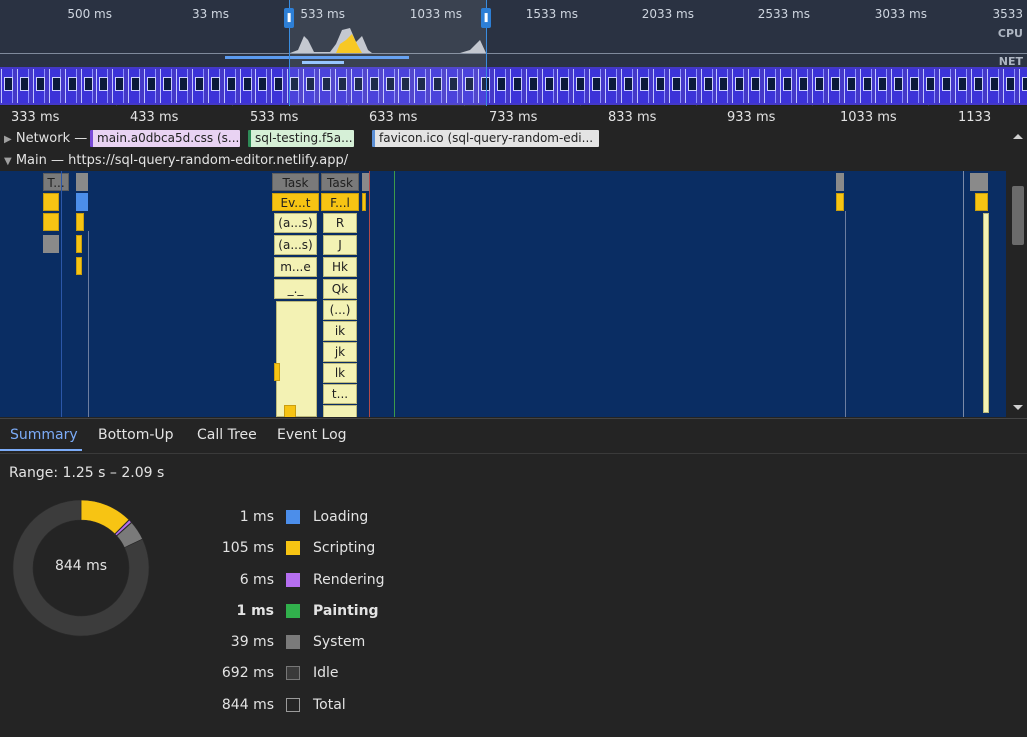 The image size is (1027, 737). Describe the element at coordinates (340, 267) in the screenshot. I see `flame-call: Hk` at that location.